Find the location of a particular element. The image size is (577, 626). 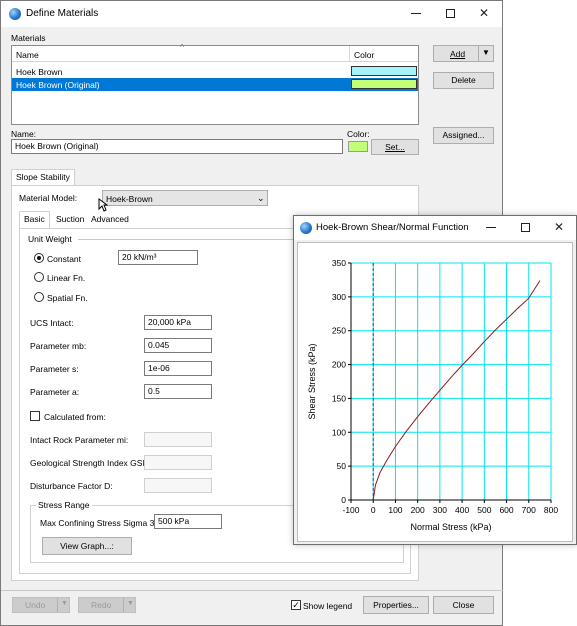

ucs-label: UCS Intact: is located at coordinates (52, 323).